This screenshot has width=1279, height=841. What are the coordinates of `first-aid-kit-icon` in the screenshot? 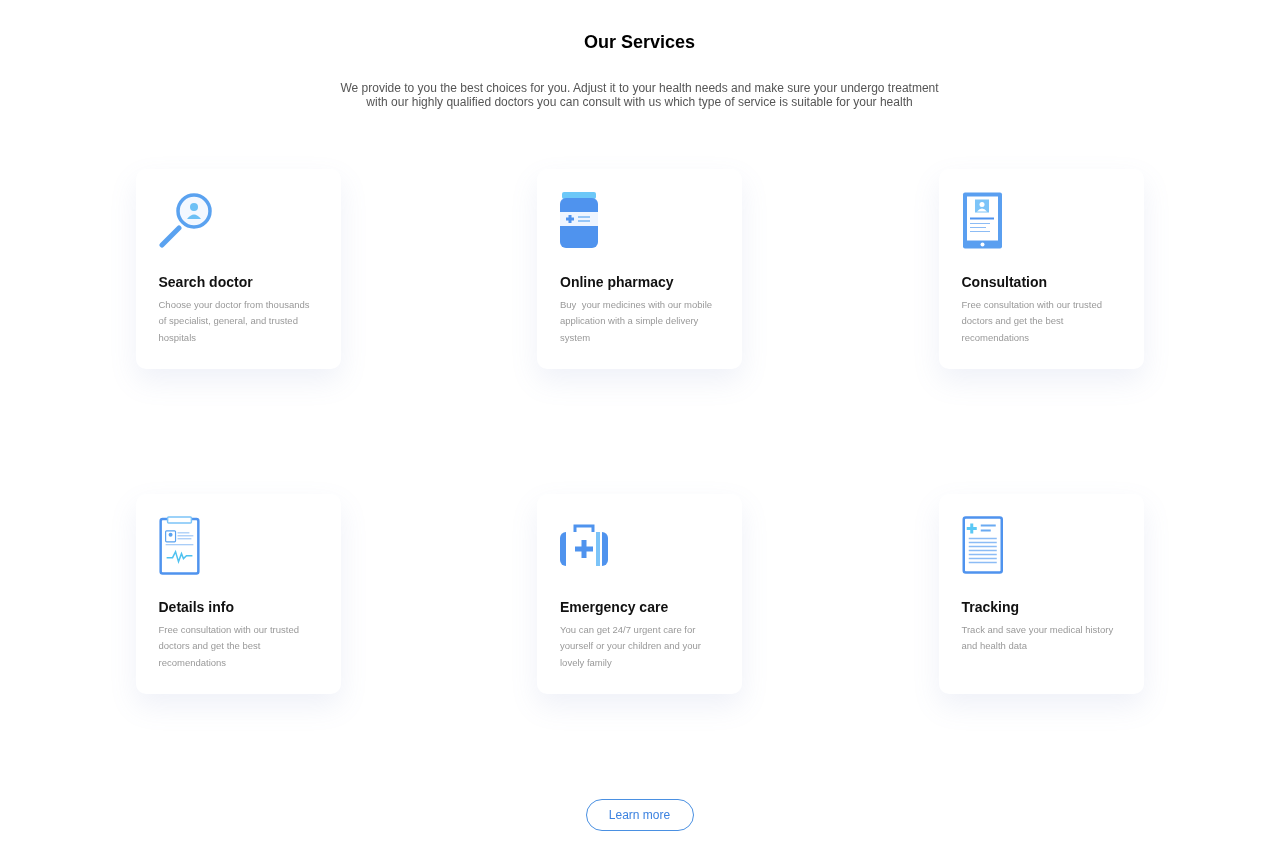 It's located at (584, 545).